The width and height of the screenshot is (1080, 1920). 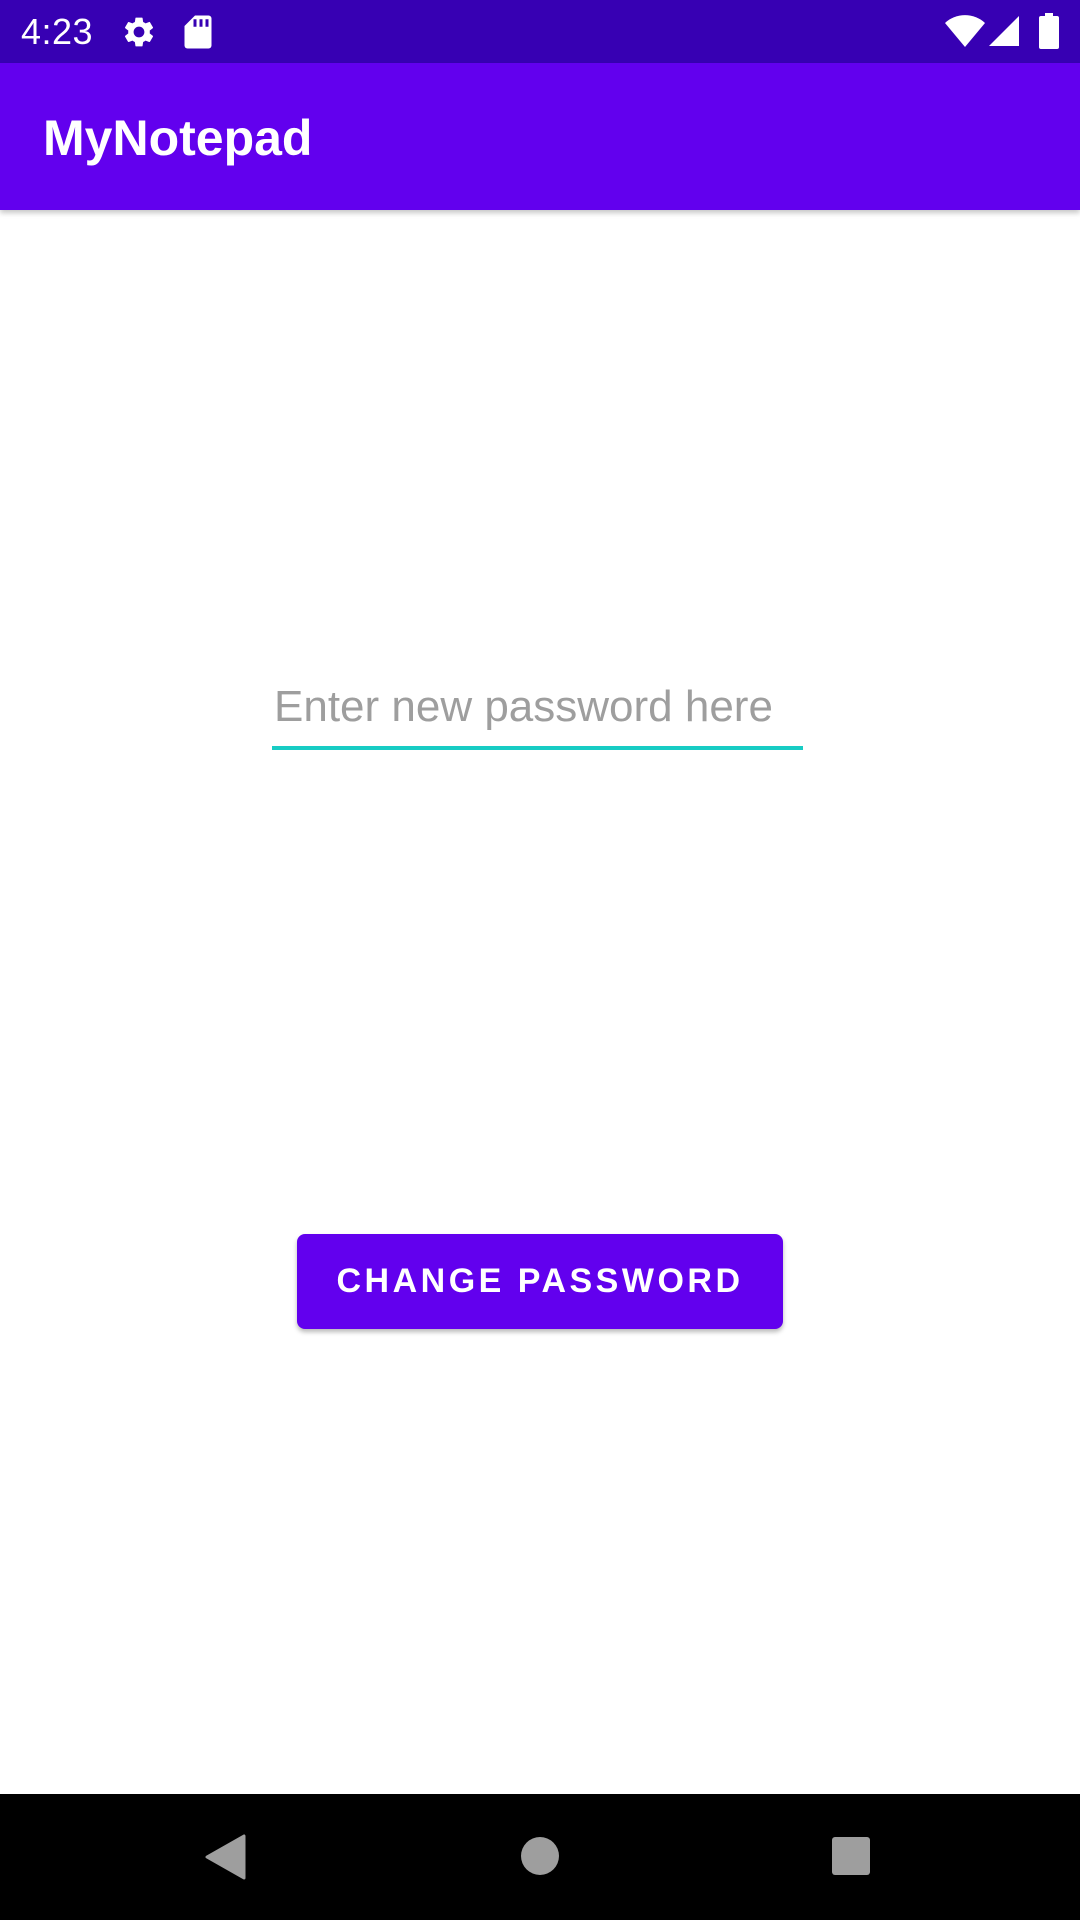 I want to click on wifi-icon, so click(x=965, y=31).